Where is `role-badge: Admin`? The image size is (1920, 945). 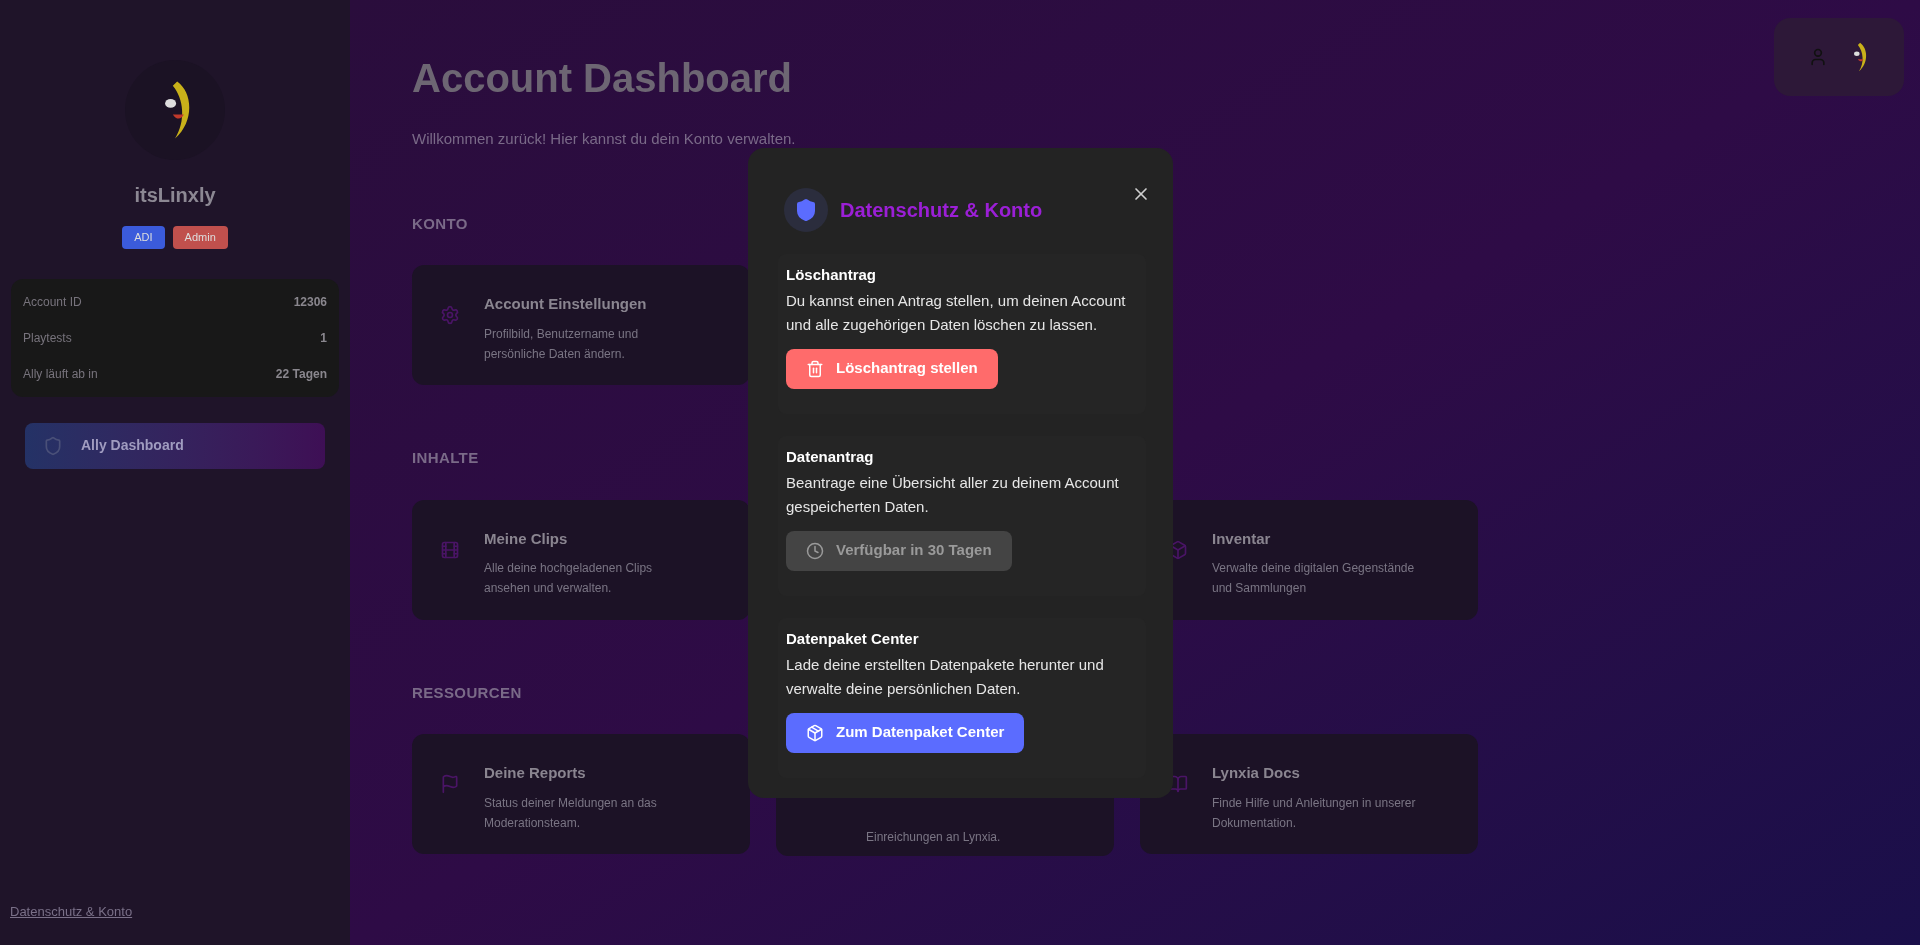
role-badge: Admin is located at coordinates (200, 237).